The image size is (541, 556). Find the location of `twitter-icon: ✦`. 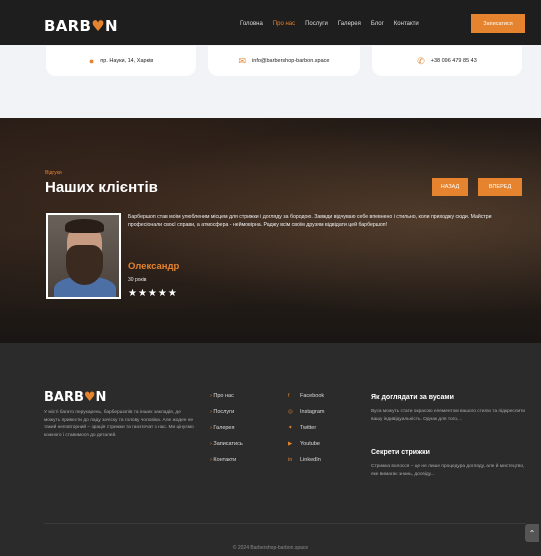

twitter-icon: ✦ is located at coordinates (290, 428).